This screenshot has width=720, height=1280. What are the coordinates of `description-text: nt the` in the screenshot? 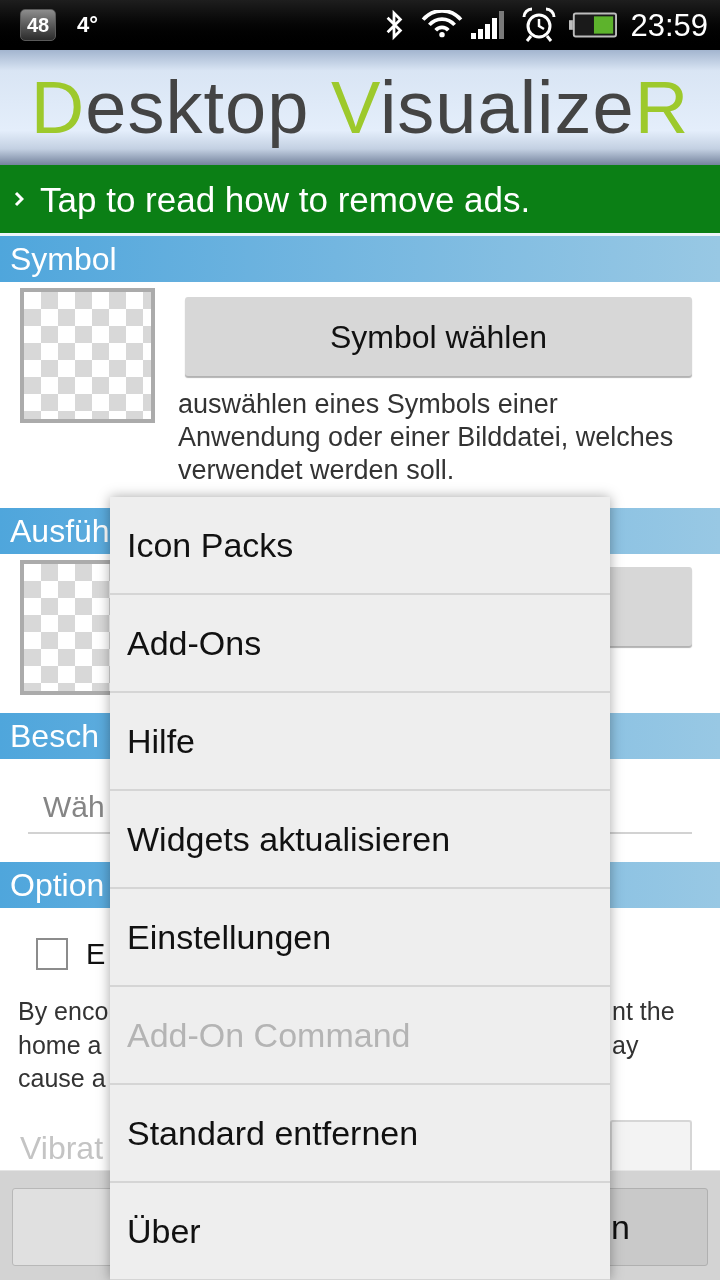 It's located at (644, 1011).